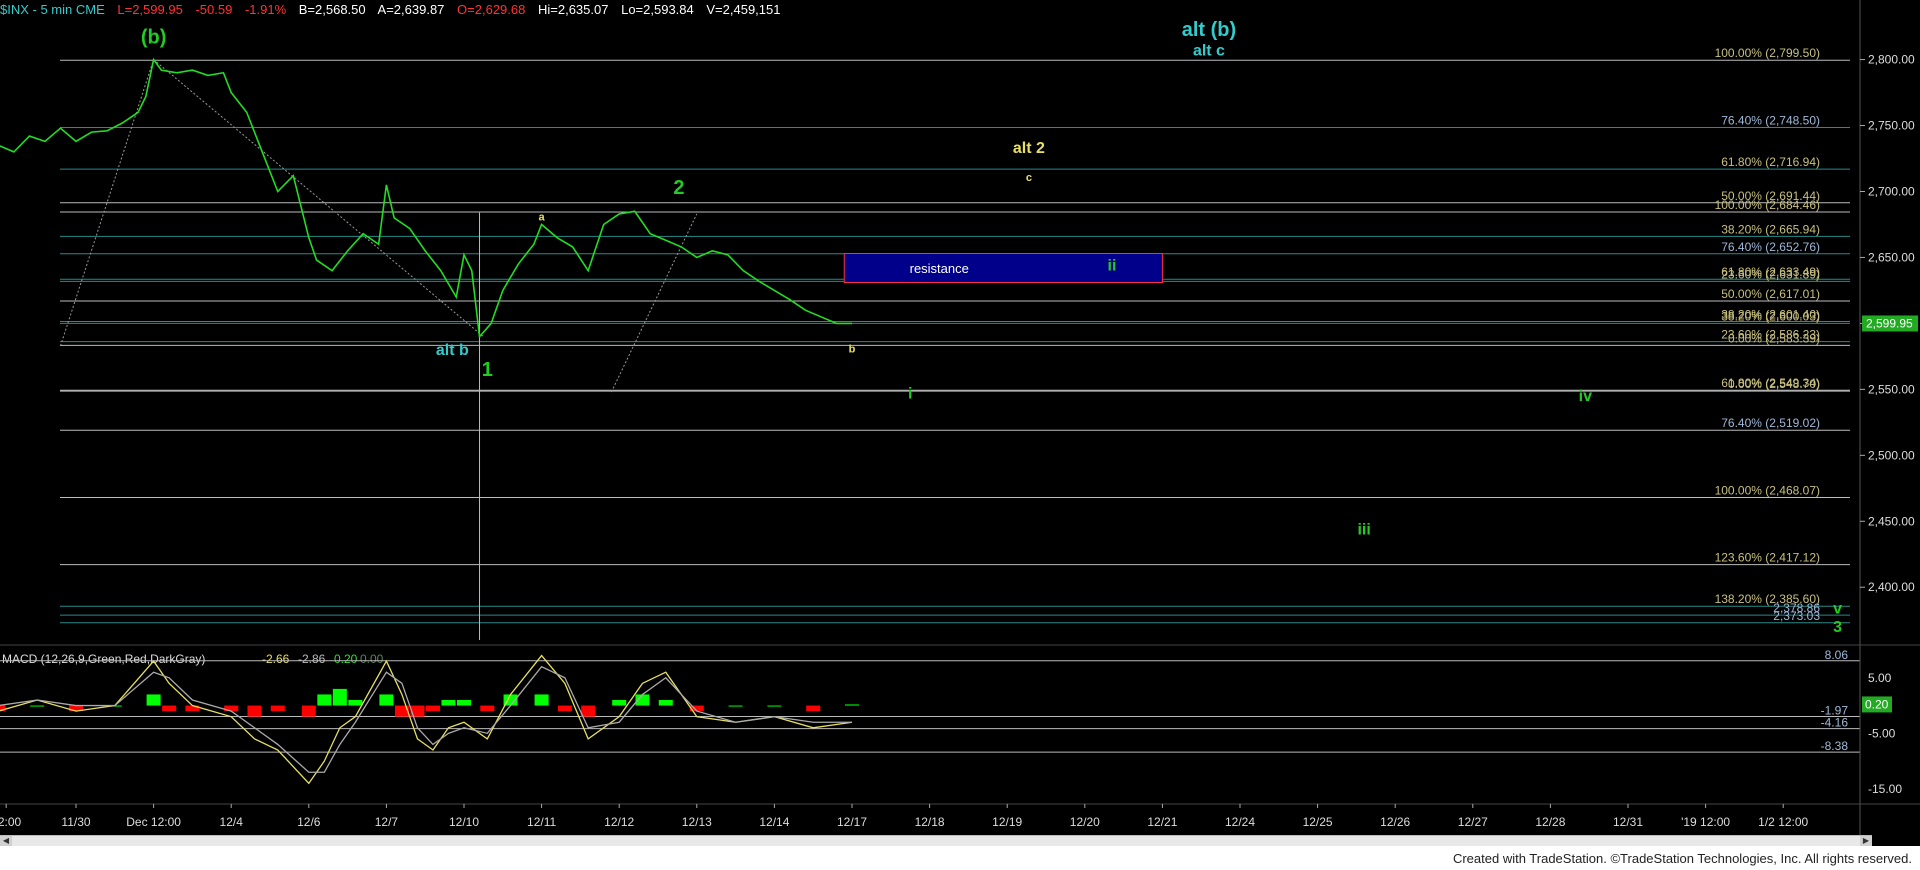 The width and height of the screenshot is (1920, 870). I want to click on fib-label: 0.00% (2,583.39), so click(1774, 338).